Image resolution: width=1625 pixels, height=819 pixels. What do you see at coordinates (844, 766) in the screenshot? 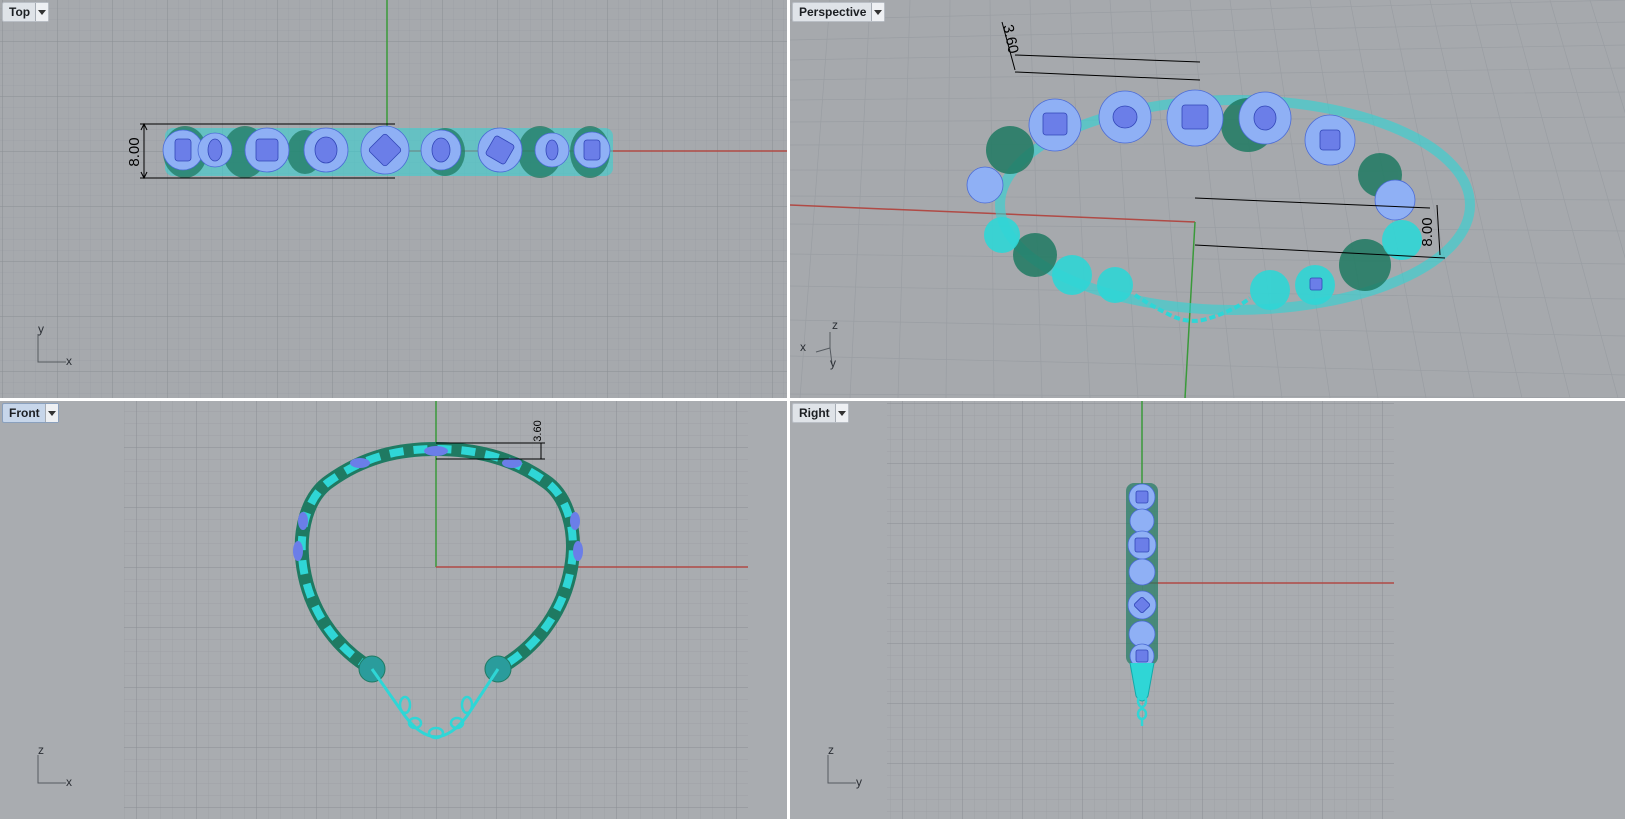
I see `axis-indicator-icon: z y` at bounding box center [844, 766].